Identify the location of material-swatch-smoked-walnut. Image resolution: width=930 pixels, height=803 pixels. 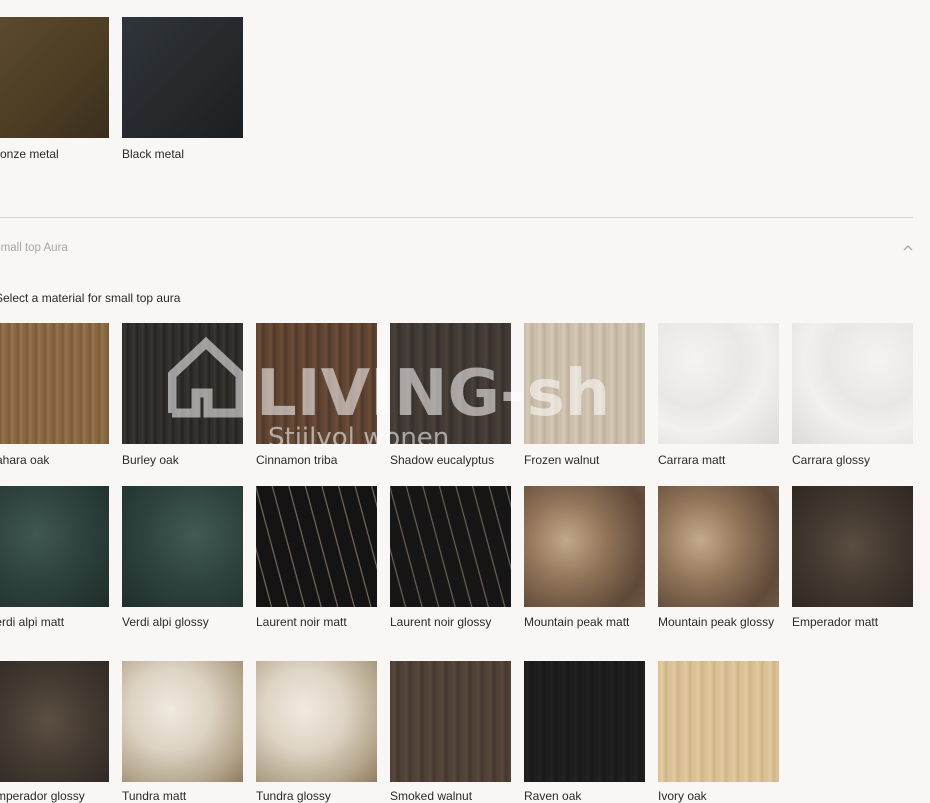
(450, 721).